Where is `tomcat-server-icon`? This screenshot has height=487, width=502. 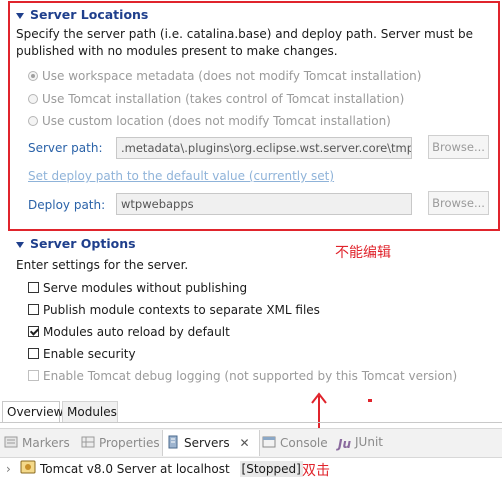
tomcat-server-icon is located at coordinates (28, 467).